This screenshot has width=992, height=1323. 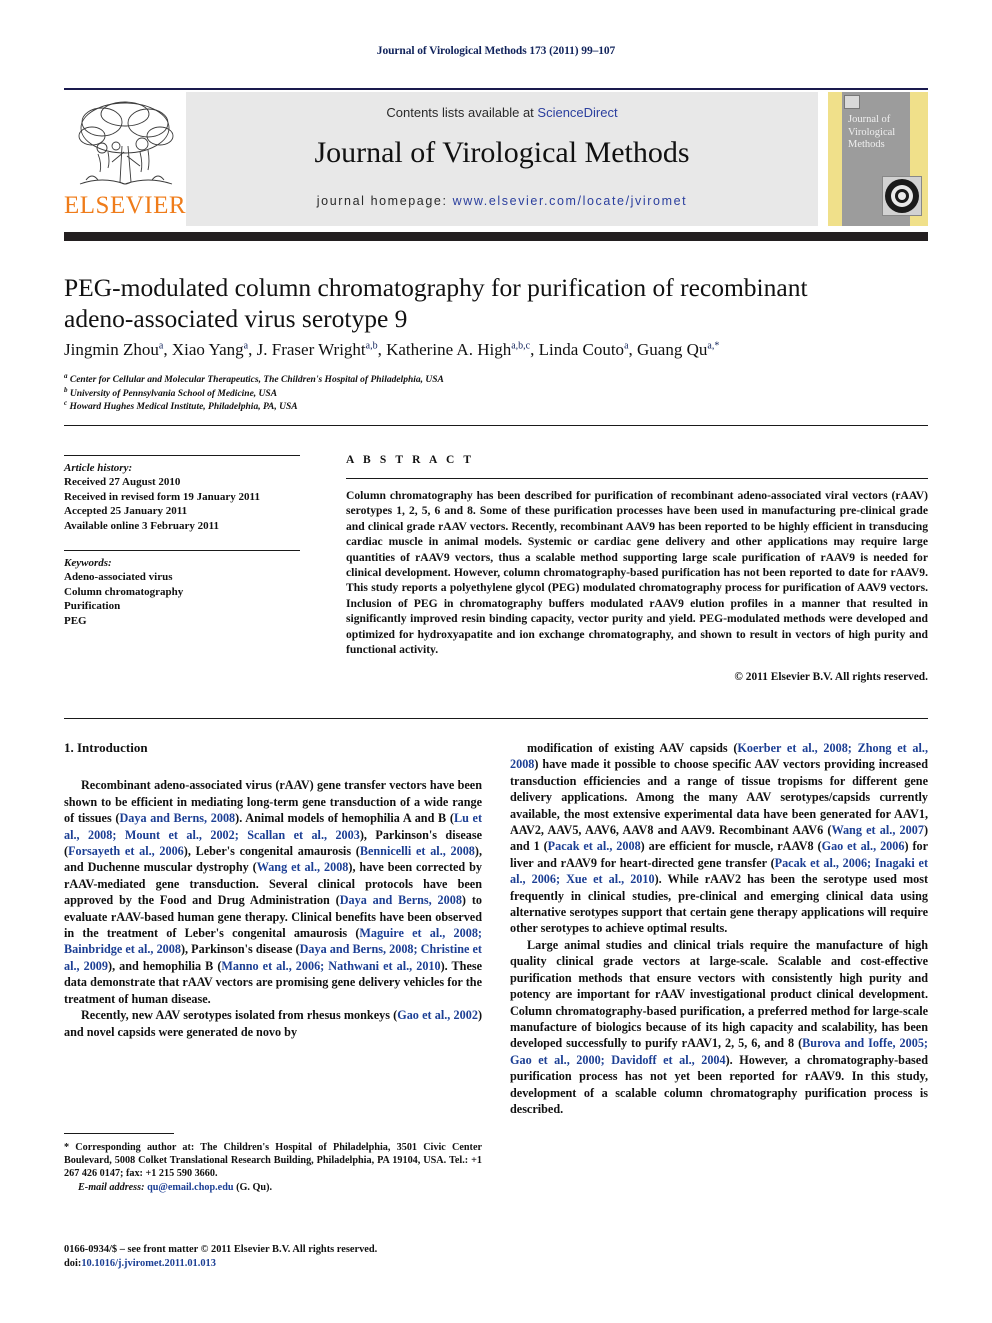 What do you see at coordinates (148, 1263) in the screenshot?
I see `doi-link: 10.1016/j.jviromet.2011.01.013` at bounding box center [148, 1263].